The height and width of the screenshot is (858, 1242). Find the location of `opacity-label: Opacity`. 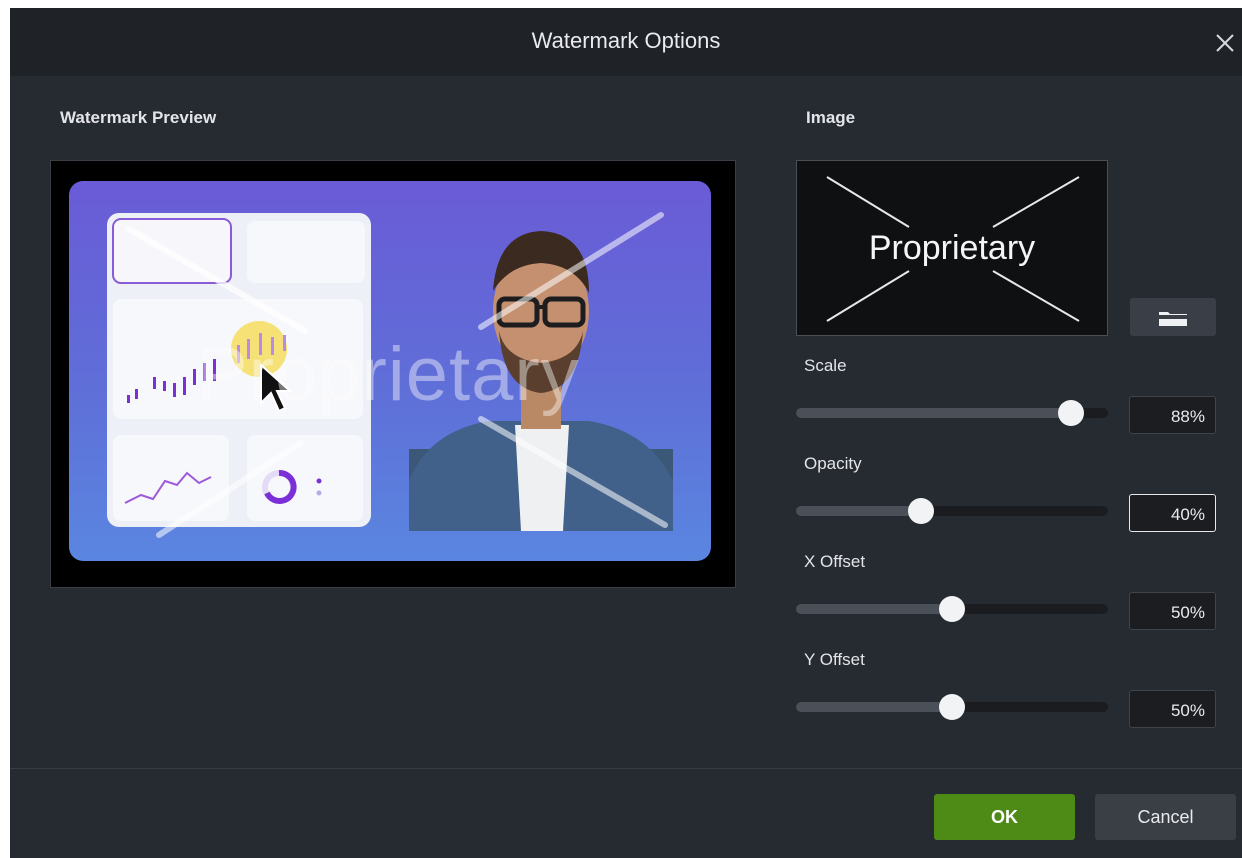

opacity-label: Opacity is located at coordinates (833, 463).